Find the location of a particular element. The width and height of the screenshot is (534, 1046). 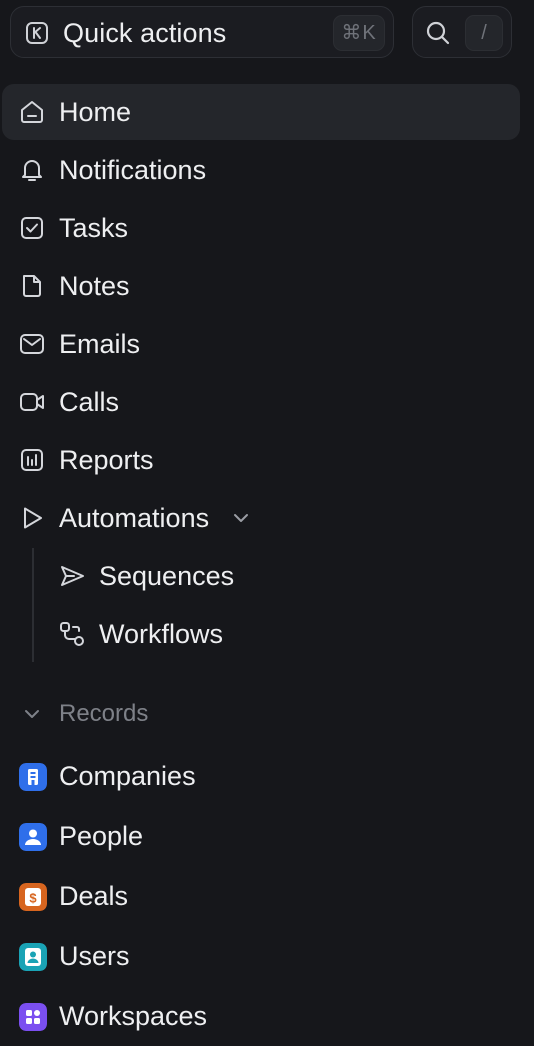

sidebar-item-label: Users is located at coordinates (94, 956).